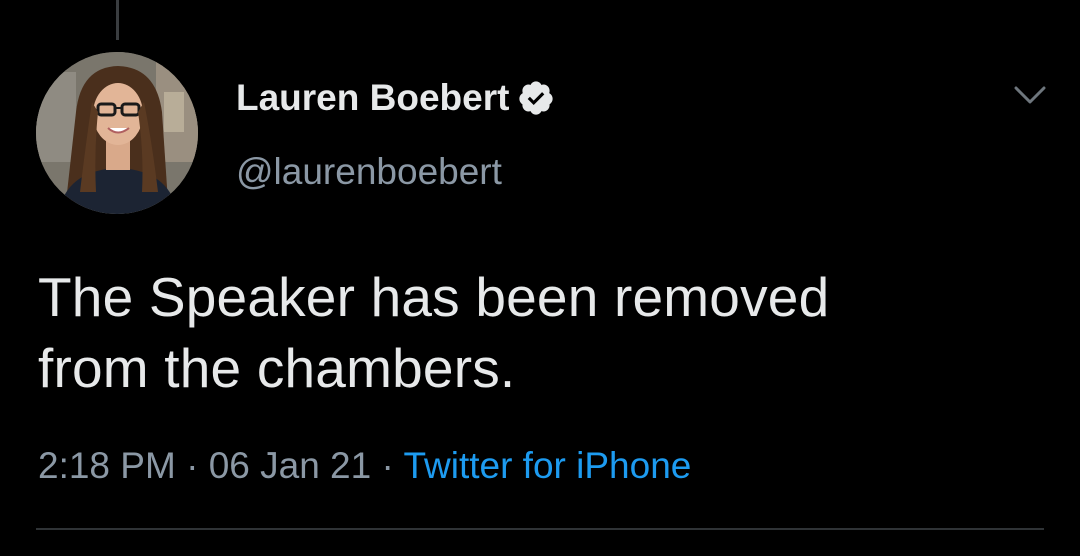 This screenshot has width=1080, height=556. Describe the element at coordinates (372, 98) in the screenshot. I see `author-display-name: Lauren Boebert` at that location.